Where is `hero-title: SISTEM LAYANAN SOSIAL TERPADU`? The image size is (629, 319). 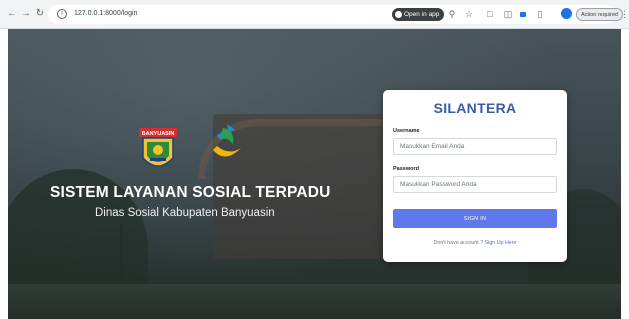 hero-title: SISTEM LAYANAN SOSIAL TERPADU is located at coordinates (190, 192).